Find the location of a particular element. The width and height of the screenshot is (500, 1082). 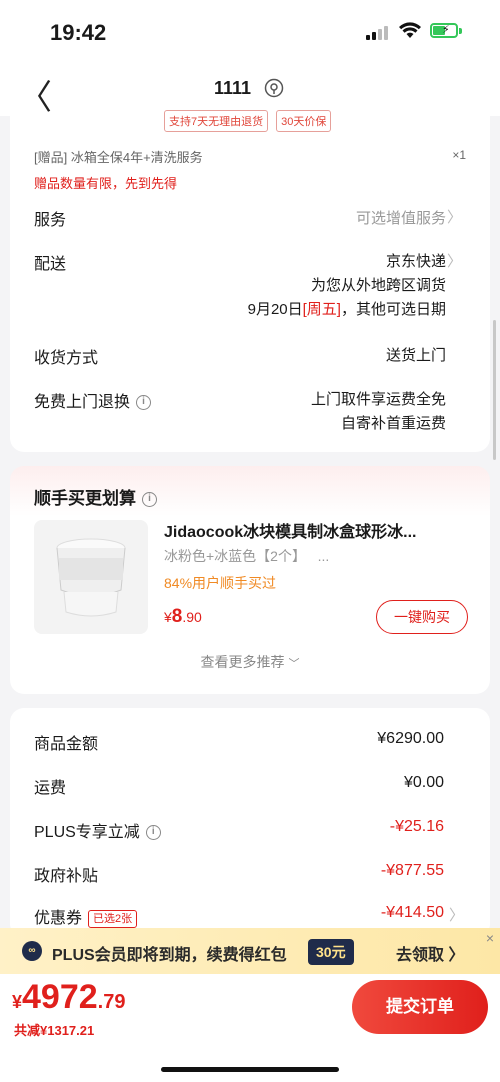

nav-bar: 〈 1111 is located at coordinates (250, 91).